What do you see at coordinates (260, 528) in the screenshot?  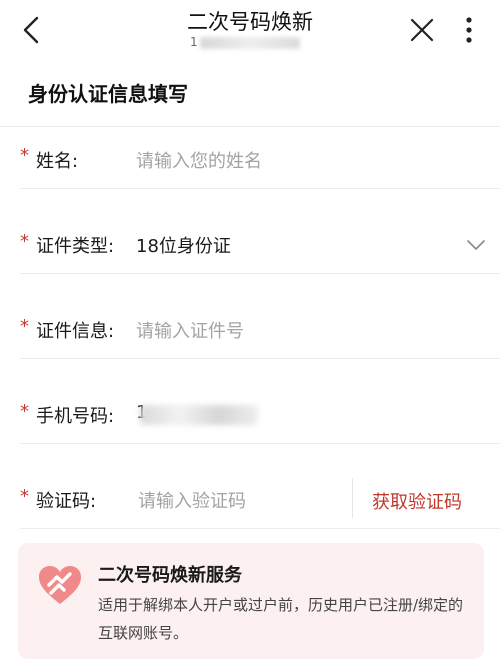 I see `divider` at bounding box center [260, 528].